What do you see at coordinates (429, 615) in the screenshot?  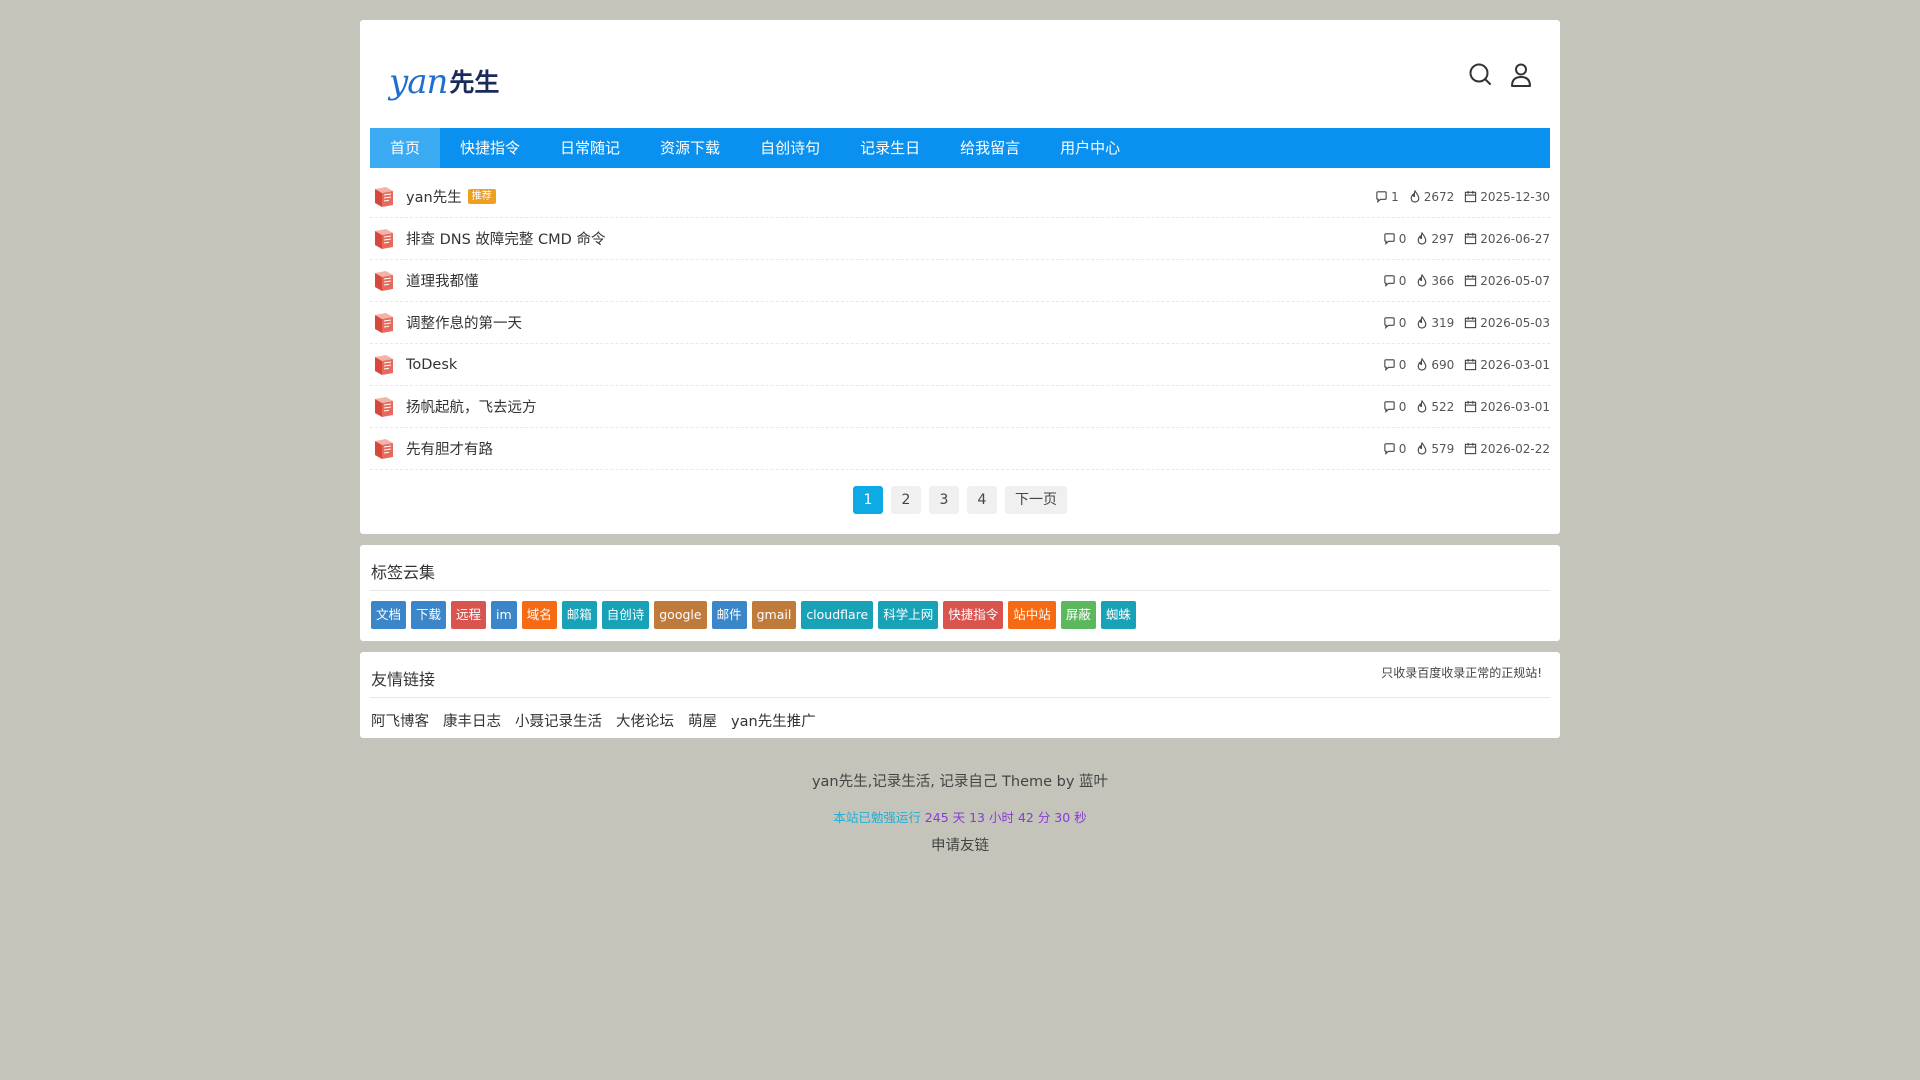 I see `tag-item: 下载` at bounding box center [429, 615].